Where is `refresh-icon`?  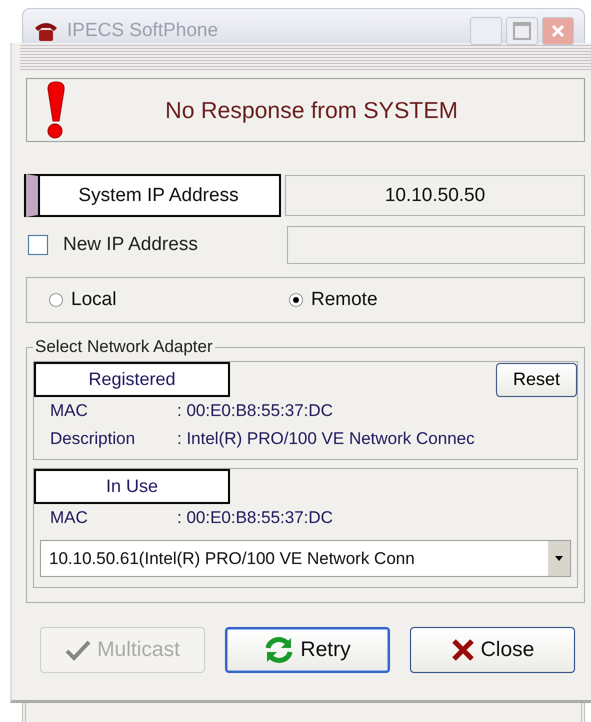
refresh-icon is located at coordinates (279, 650).